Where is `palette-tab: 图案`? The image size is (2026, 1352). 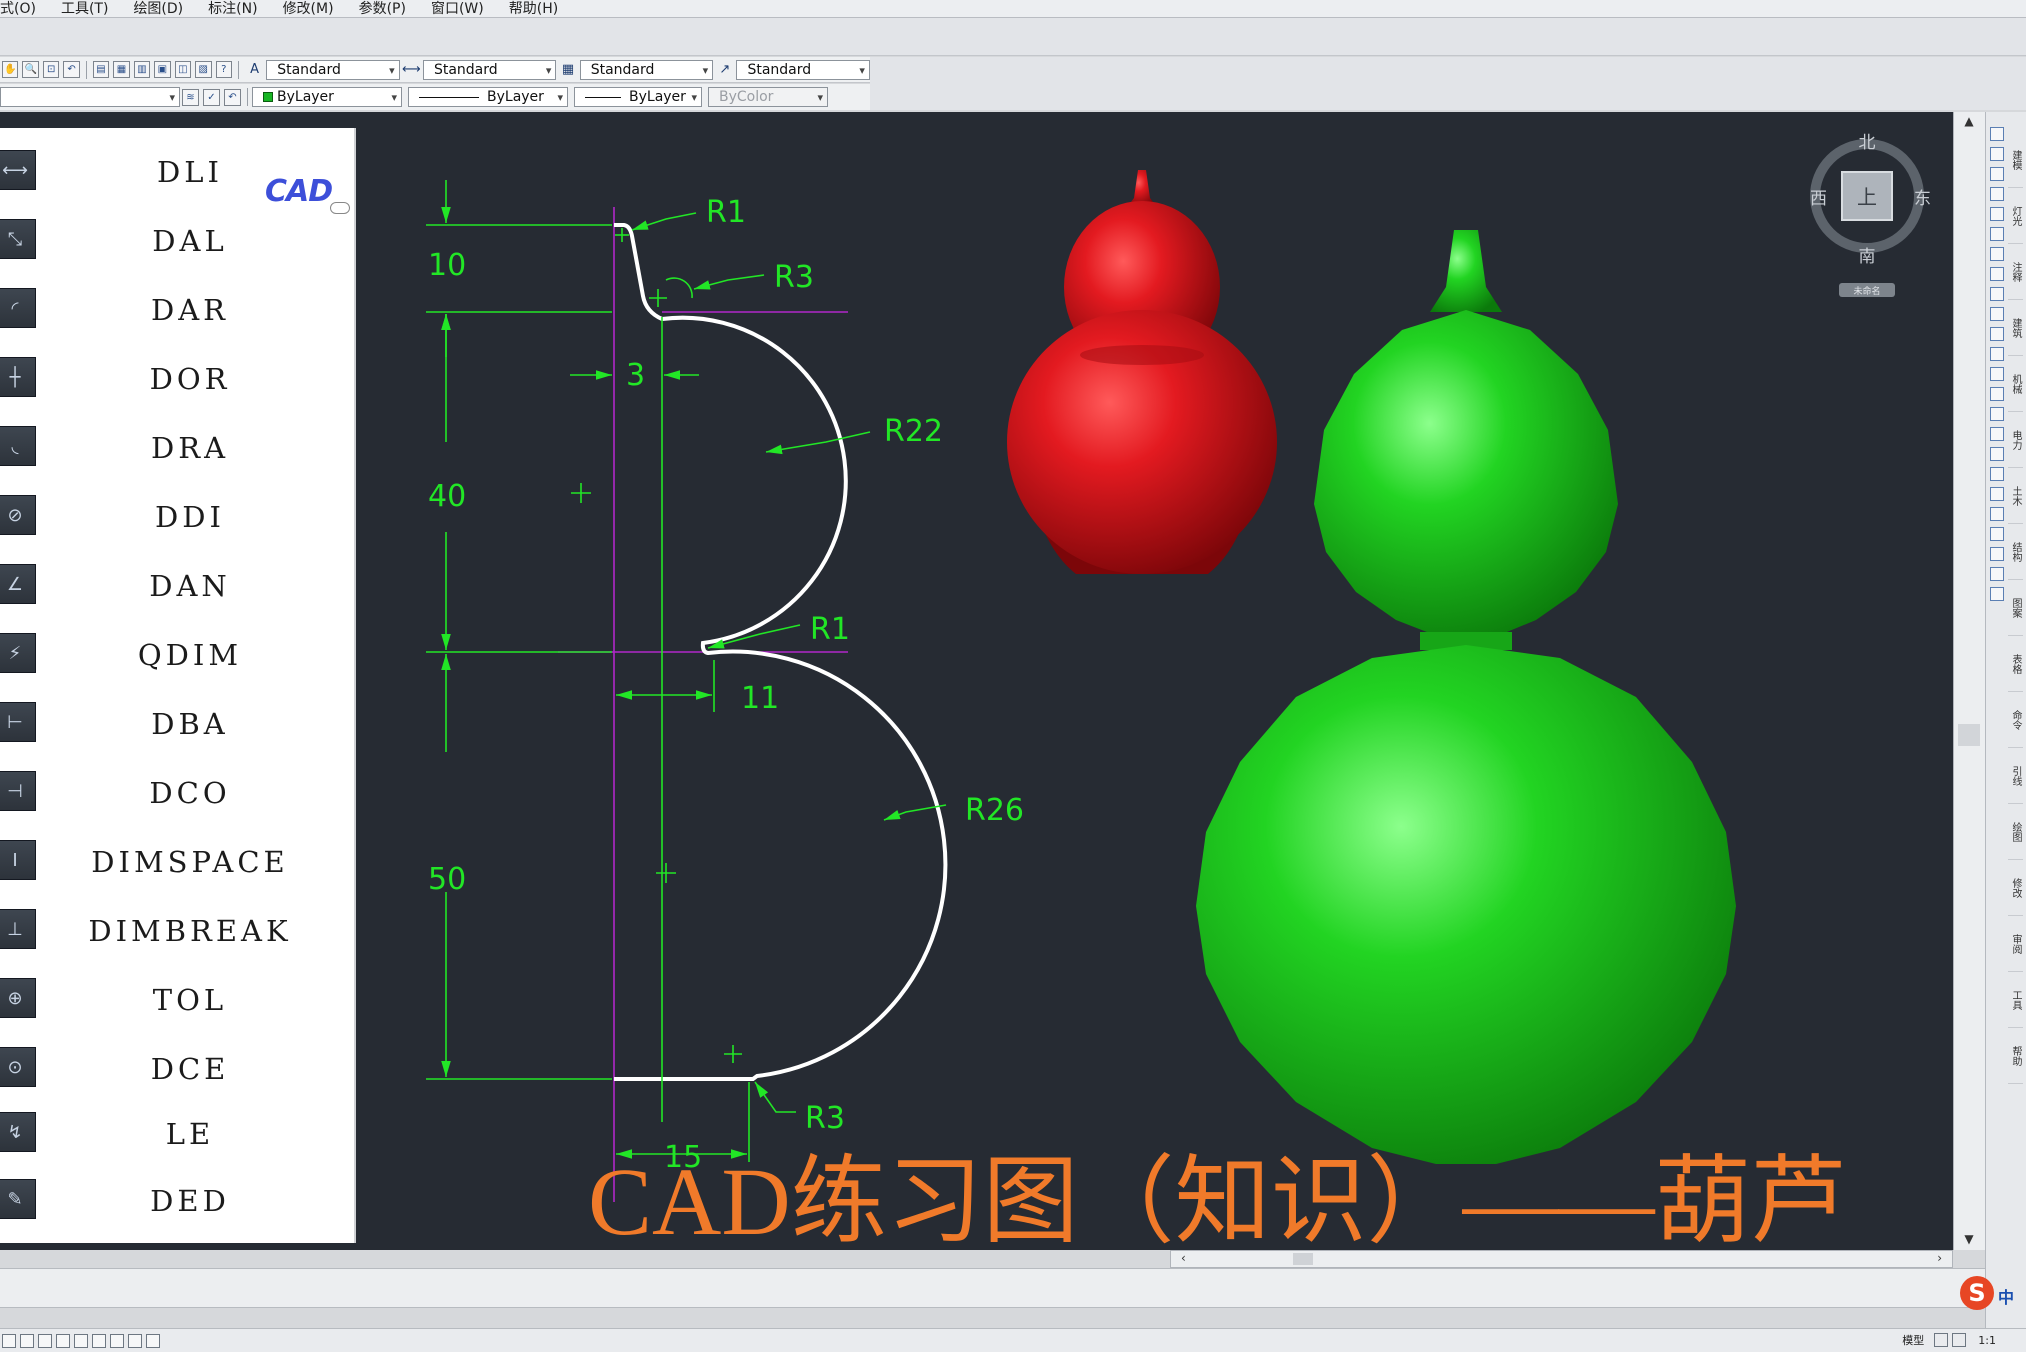
palette-tab: 图案 is located at coordinates (2015, 608).